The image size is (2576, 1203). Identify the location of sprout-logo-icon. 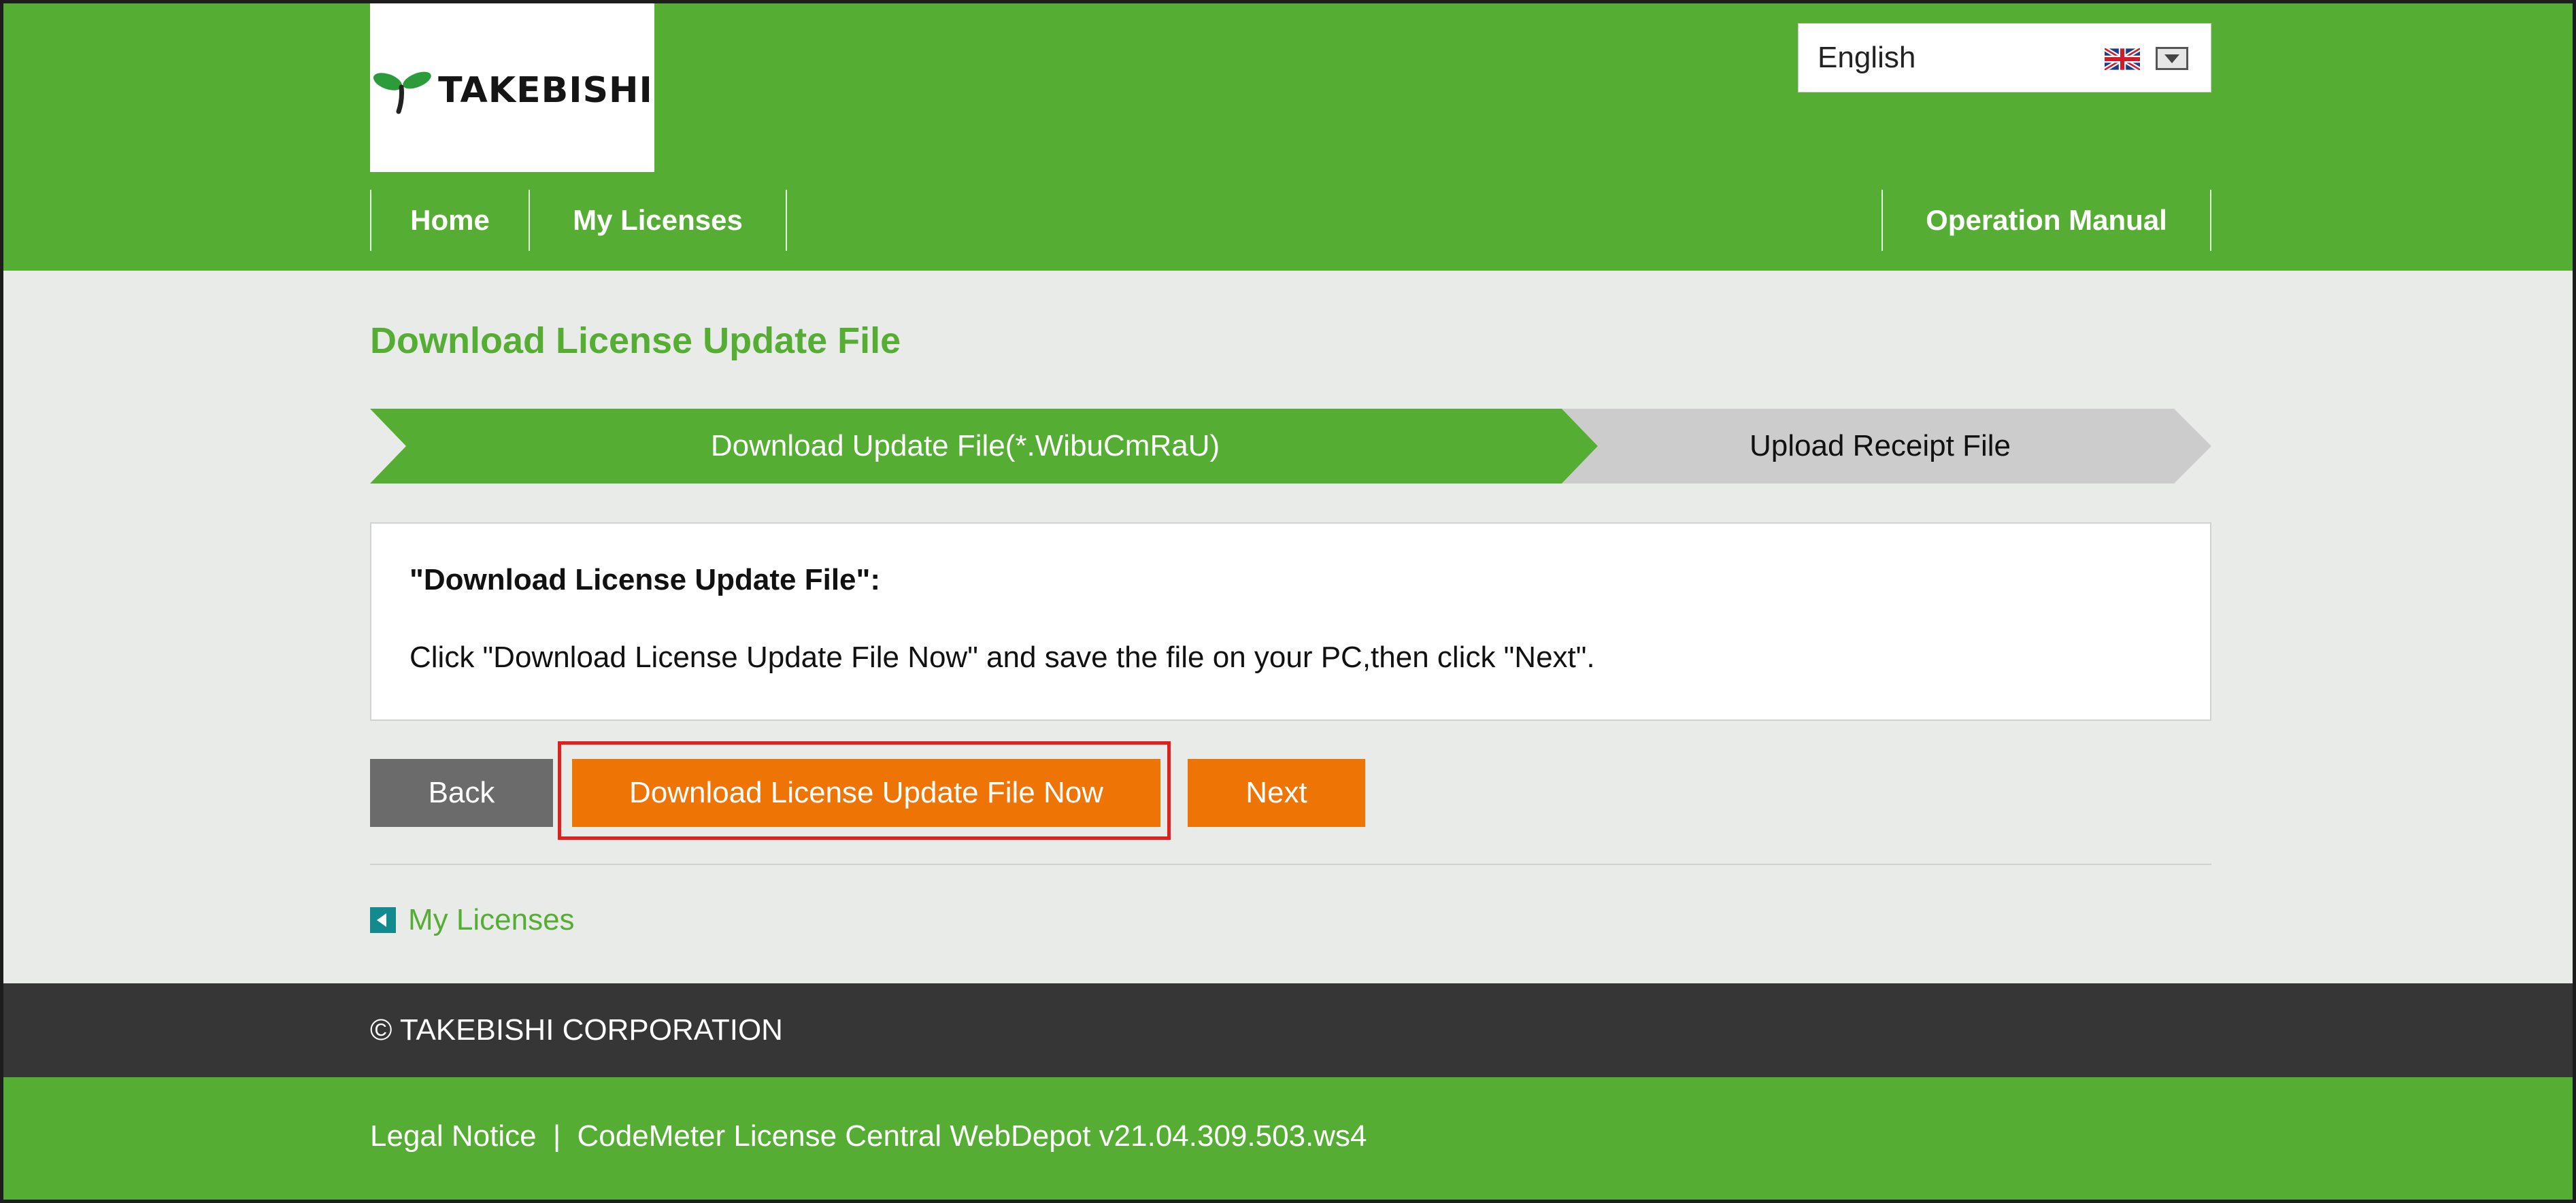
(402, 93).